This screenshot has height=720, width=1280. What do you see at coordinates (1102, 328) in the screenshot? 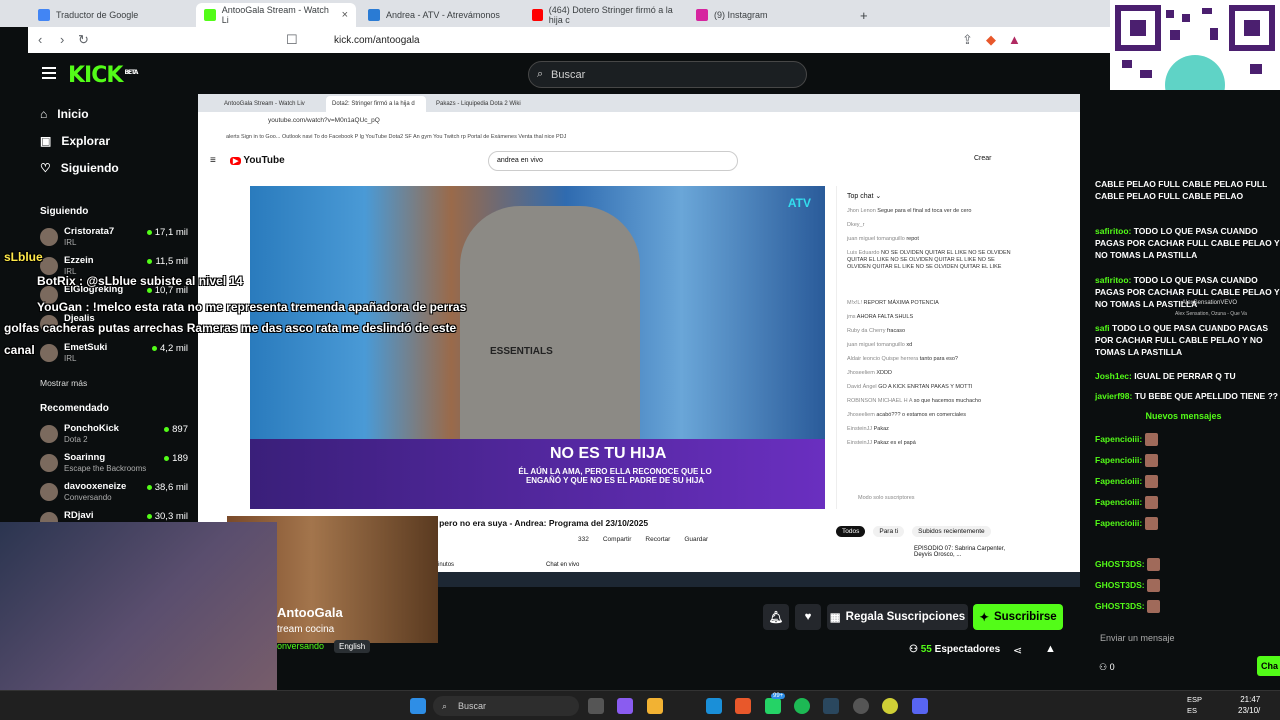
I see `username: safi` at bounding box center [1102, 328].